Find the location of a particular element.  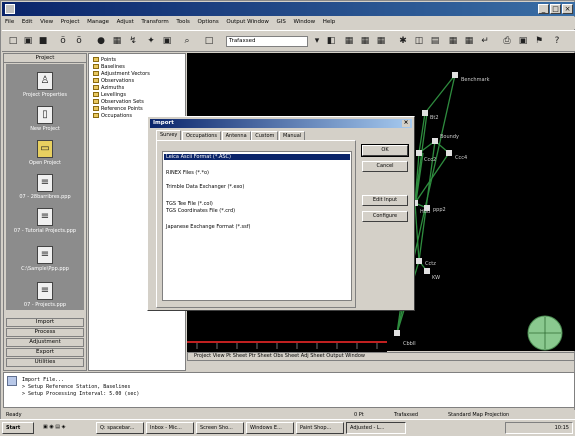

shortcut-open-project: ▭ Open Project is located at coordinates (45, 153).